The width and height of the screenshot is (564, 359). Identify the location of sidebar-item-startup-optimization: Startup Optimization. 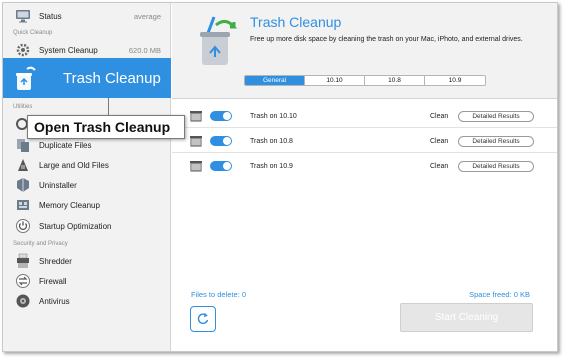
(87, 226).